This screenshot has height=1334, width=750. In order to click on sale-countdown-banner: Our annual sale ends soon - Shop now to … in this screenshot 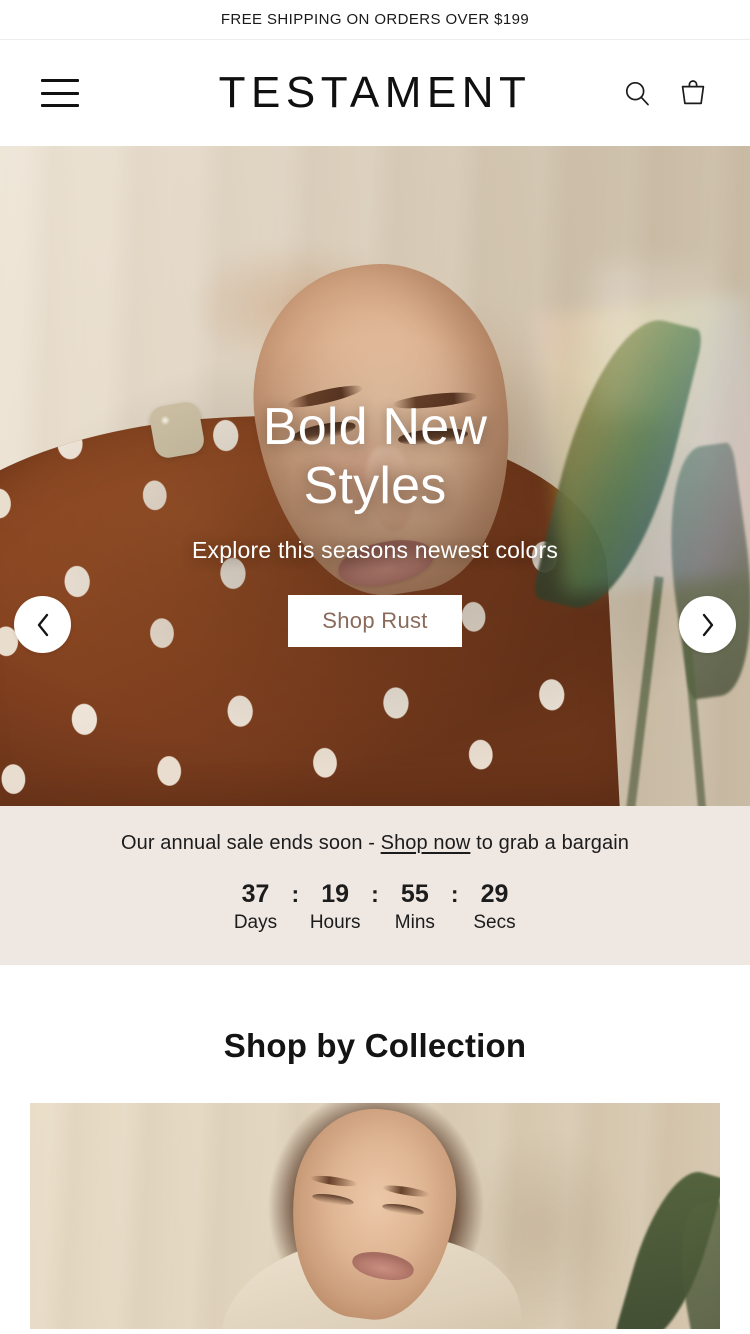, I will do `click(375, 885)`.